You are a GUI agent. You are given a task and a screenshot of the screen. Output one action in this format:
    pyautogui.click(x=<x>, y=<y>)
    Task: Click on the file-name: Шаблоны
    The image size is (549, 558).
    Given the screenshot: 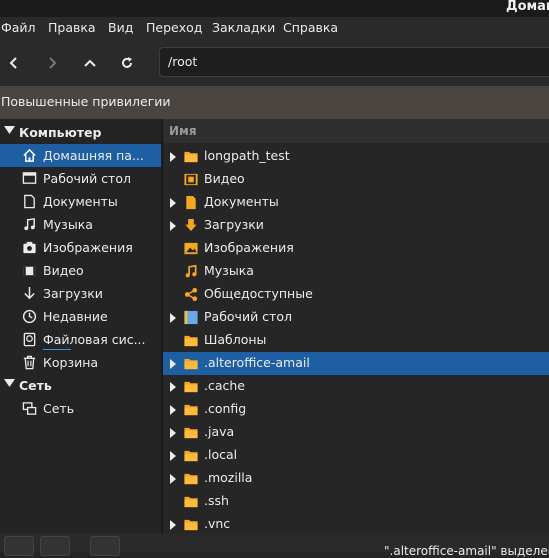 What is the action you would take?
    pyautogui.click(x=235, y=339)
    